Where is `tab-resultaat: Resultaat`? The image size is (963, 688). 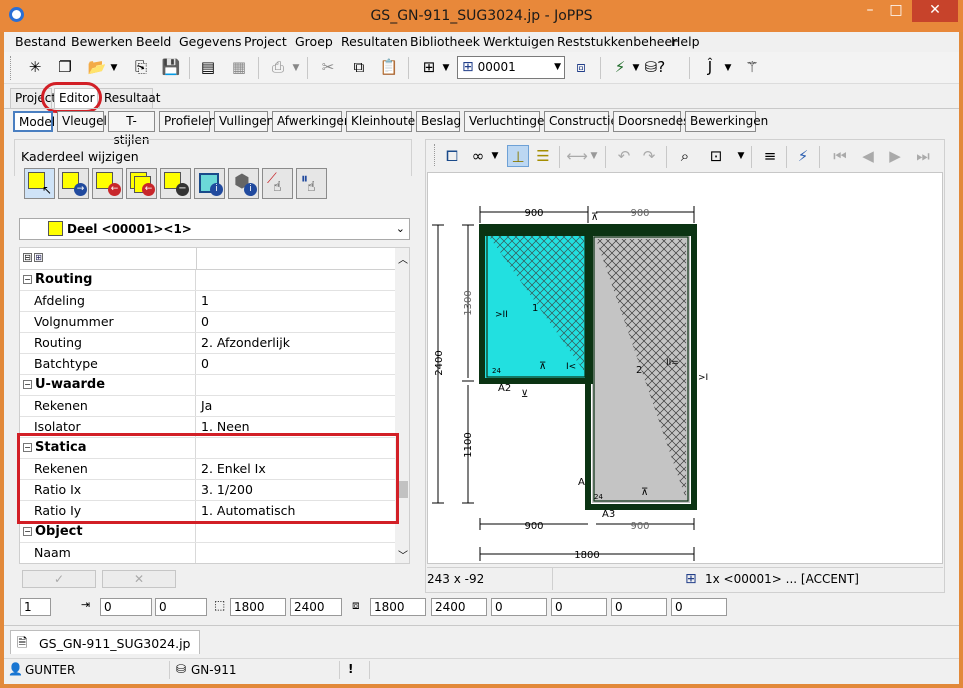
tab-resultaat: Resultaat is located at coordinates (130, 98).